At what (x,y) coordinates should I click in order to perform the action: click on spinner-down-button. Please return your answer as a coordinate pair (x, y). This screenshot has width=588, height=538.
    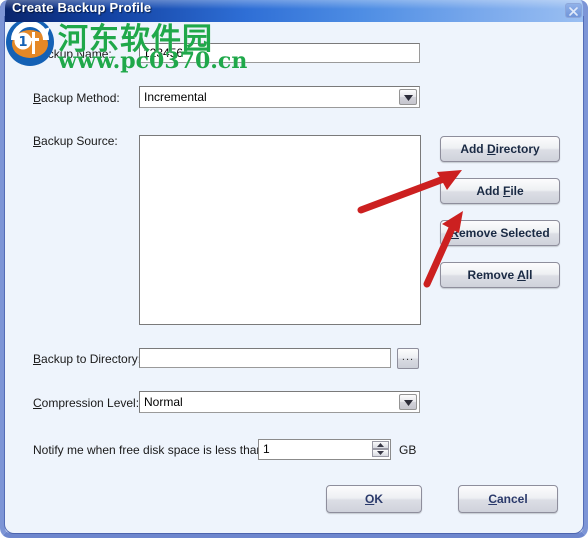
    Looking at the image, I should click on (380, 453).